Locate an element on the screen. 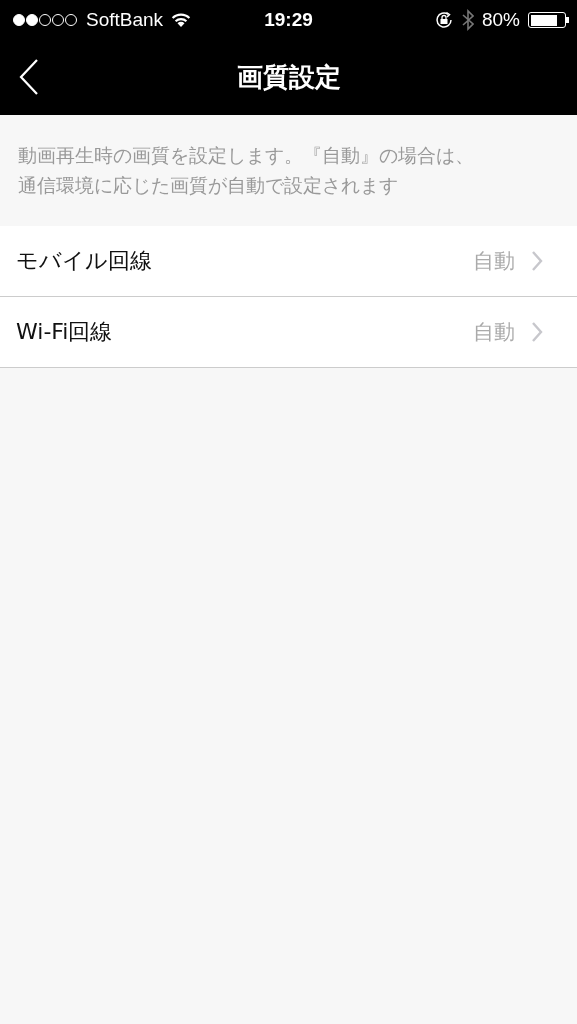 This screenshot has width=577, height=1024. description-text: 動画再生時の画質を設定します。『自動』の場合は、 通信環境に応じた画質が自動で設定されます is located at coordinates (246, 170).